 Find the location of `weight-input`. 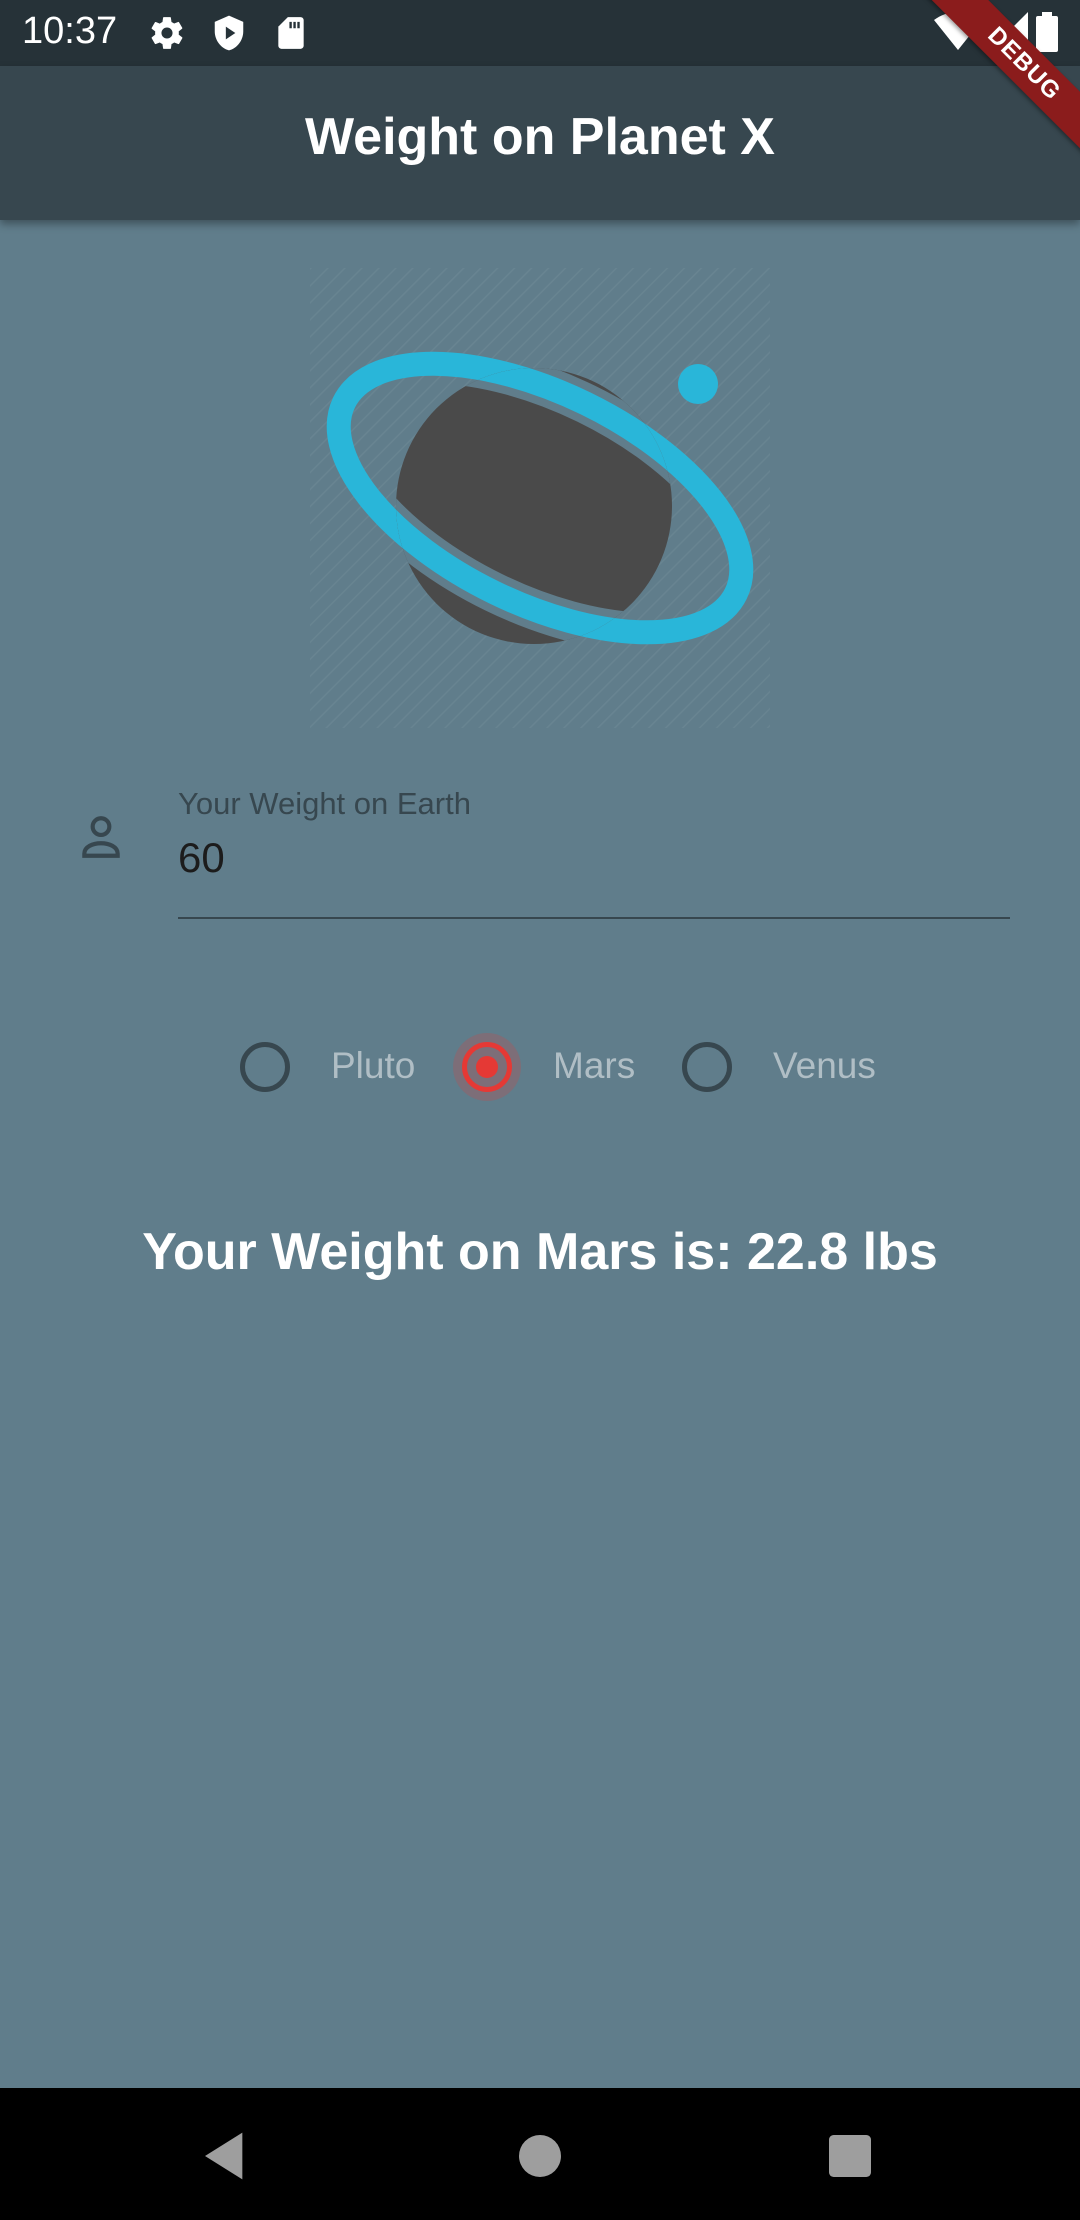

weight-input is located at coordinates (594, 858).